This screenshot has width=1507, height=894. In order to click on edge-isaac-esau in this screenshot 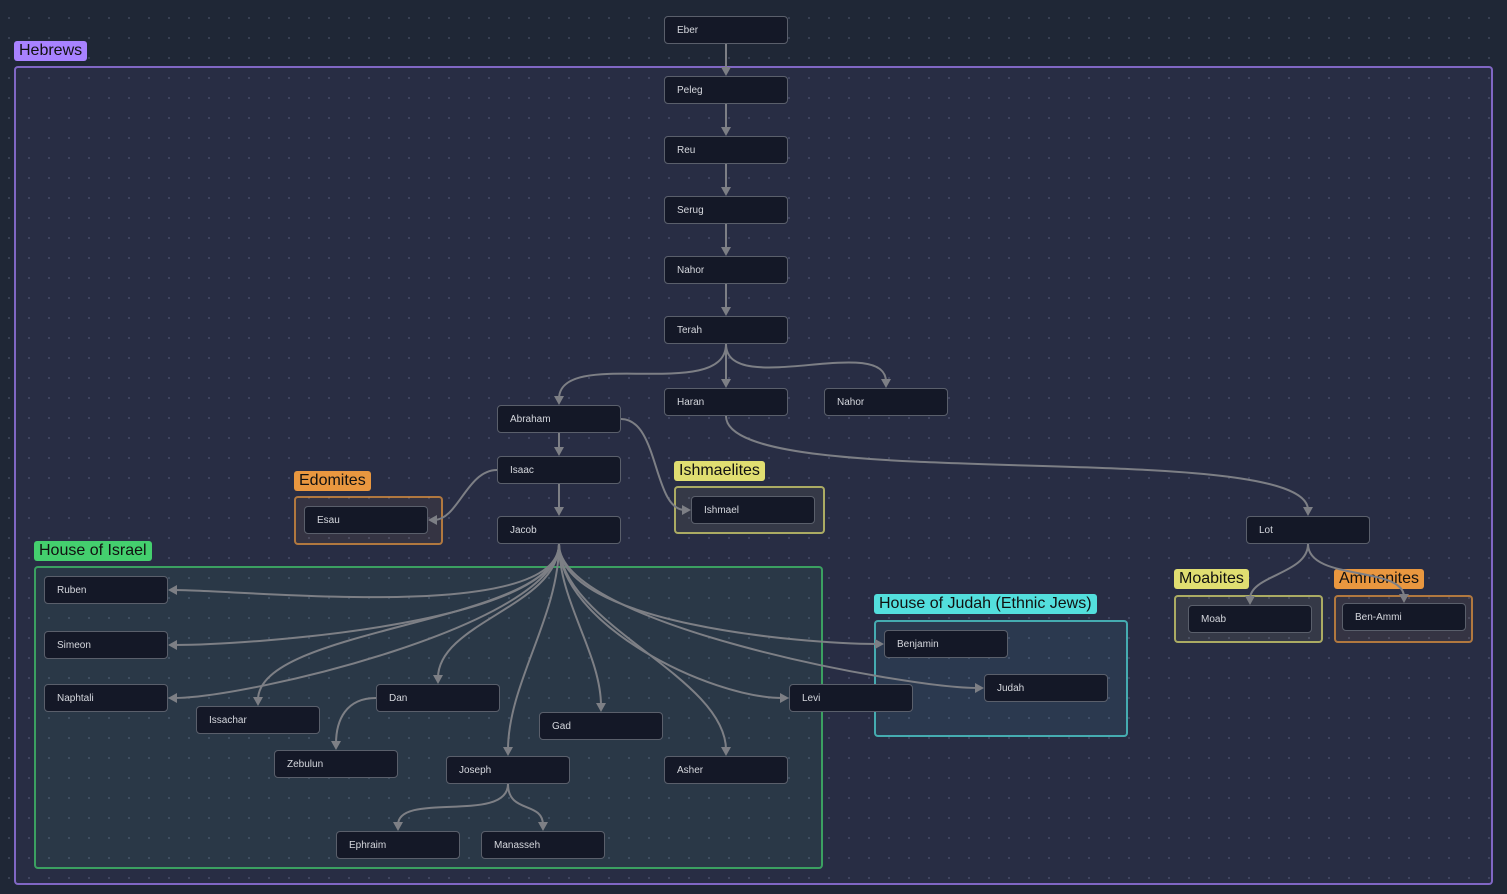, I will do `click(465, 495)`.